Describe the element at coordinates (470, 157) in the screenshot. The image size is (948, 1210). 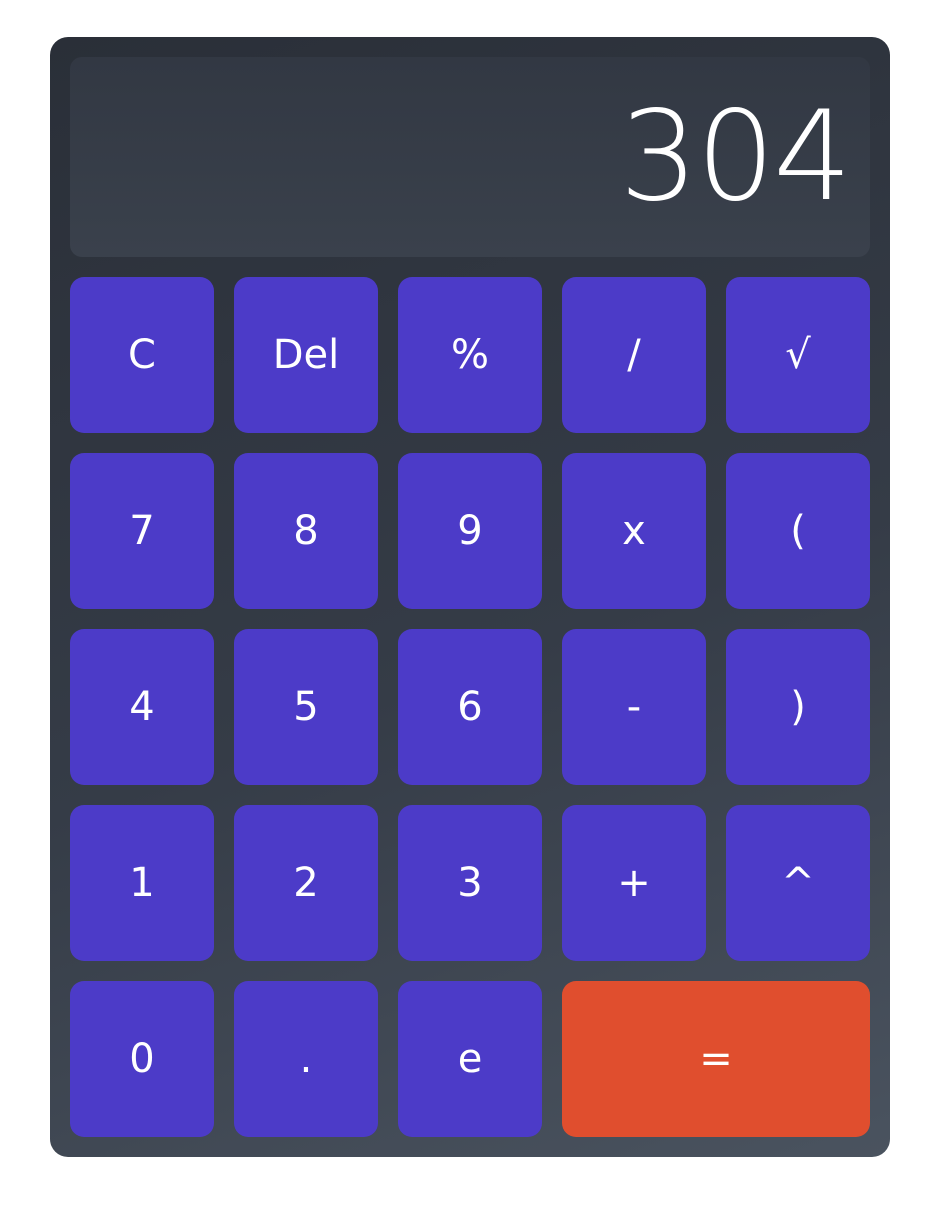
I see `display: 304` at that location.